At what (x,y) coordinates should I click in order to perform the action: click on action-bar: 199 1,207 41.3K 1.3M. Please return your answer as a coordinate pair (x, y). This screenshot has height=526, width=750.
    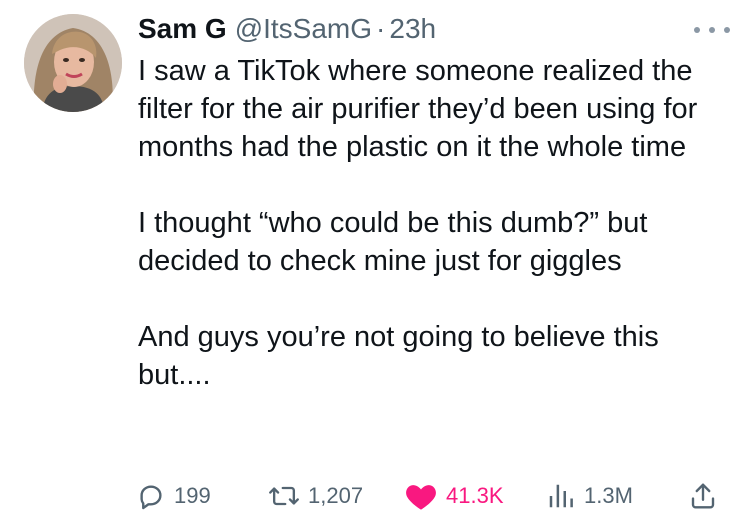
    Looking at the image, I should click on (431, 496).